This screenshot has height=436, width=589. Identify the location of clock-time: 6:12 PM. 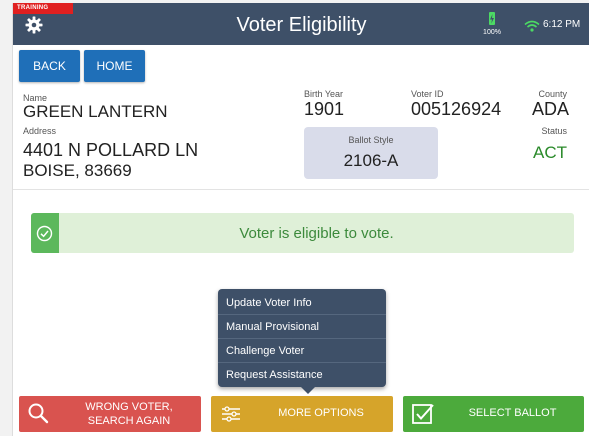
(562, 24).